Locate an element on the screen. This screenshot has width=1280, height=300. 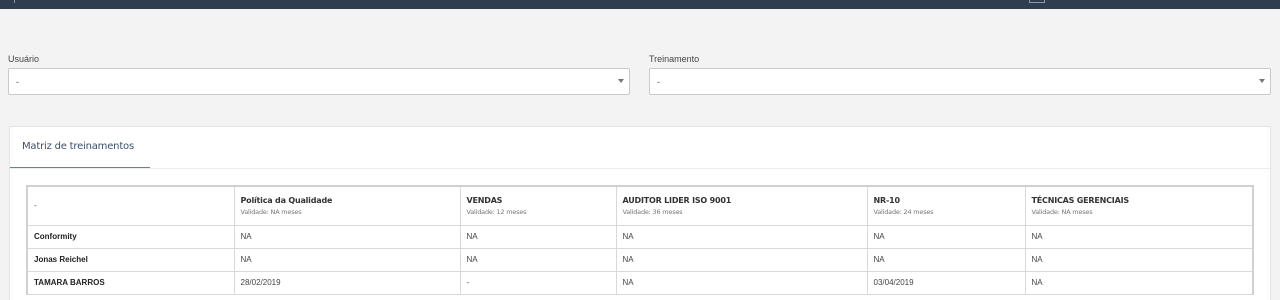
column-name: Política da Qualidade is located at coordinates (286, 200).